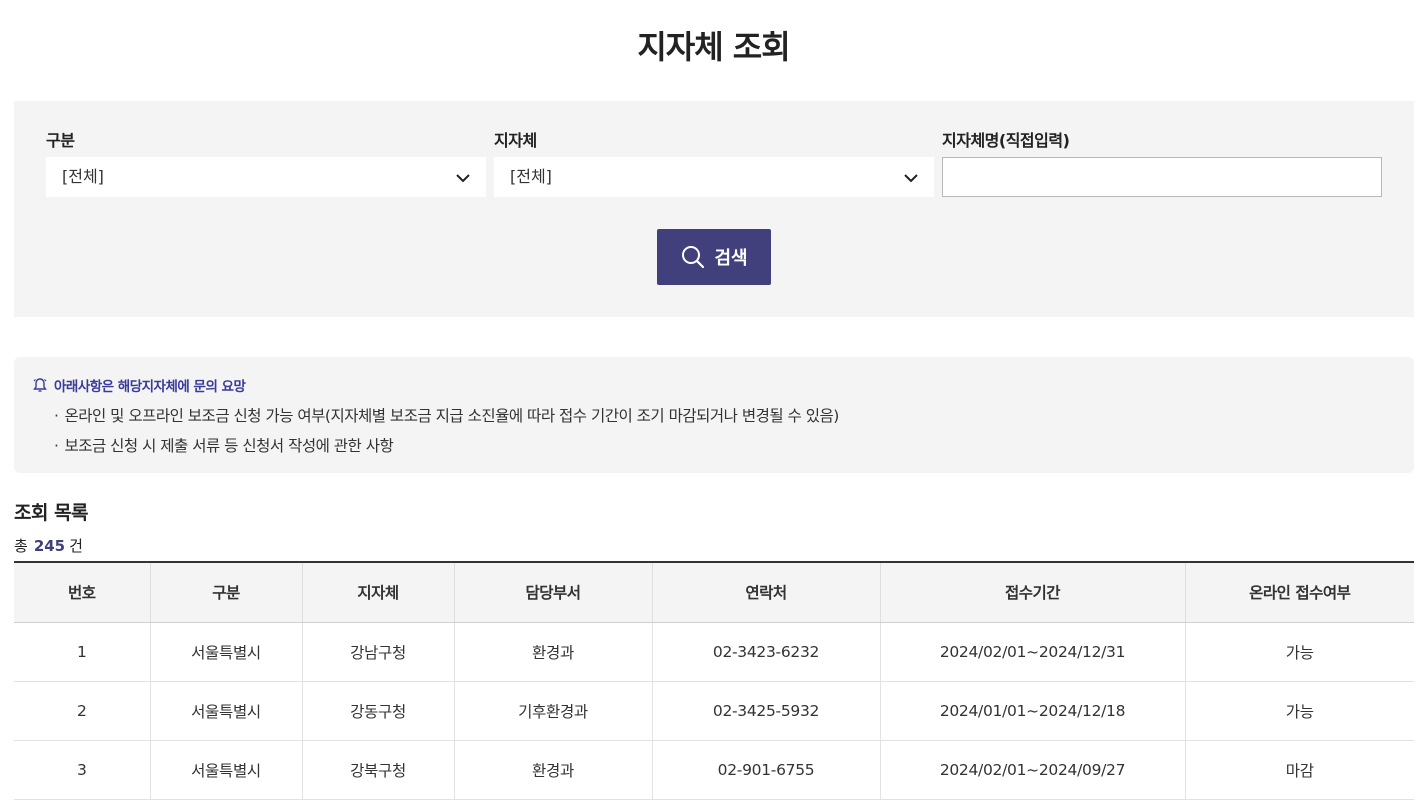  What do you see at coordinates (51, 513) in the screenshot?
I see `list-title: 조회 목록` at bounding box center [51, 513].